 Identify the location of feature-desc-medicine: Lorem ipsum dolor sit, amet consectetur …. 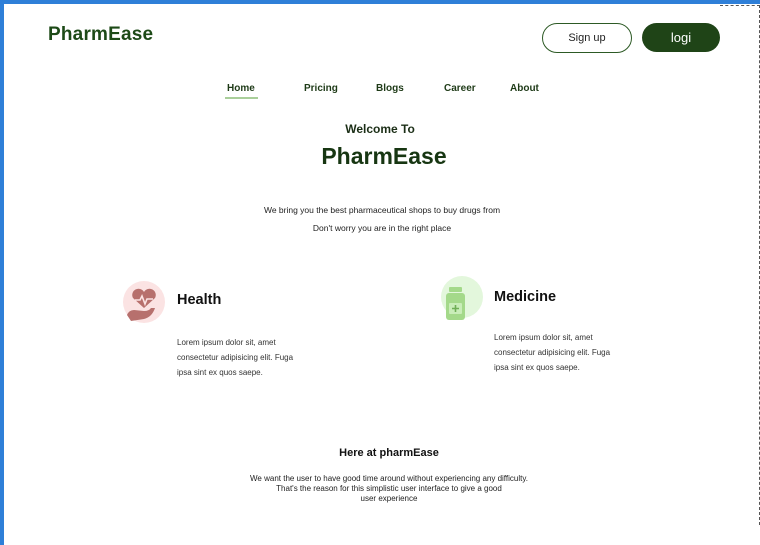
(579, 352).